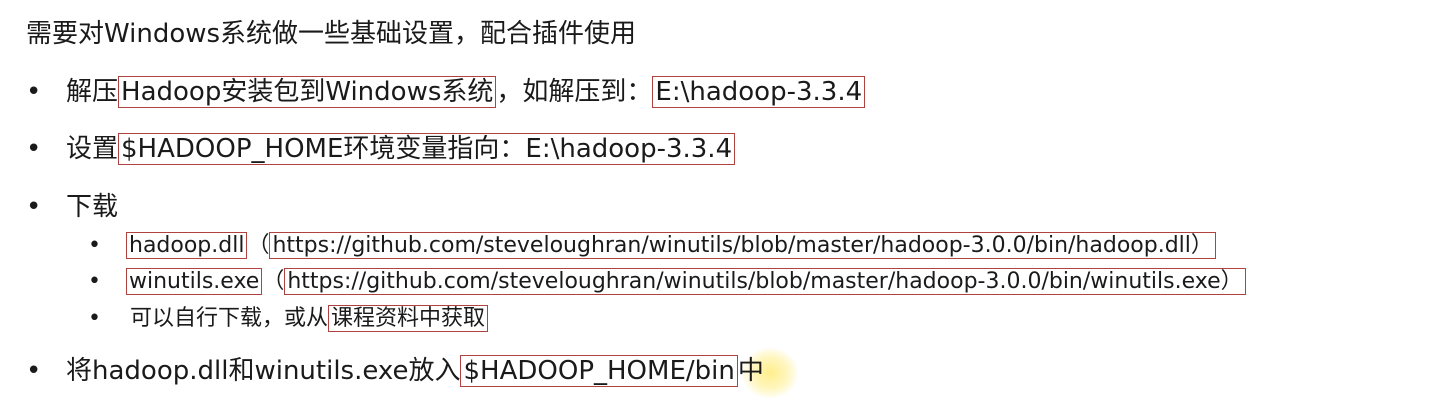  I want to click on item-download-label: 下载, so click(92, 207).